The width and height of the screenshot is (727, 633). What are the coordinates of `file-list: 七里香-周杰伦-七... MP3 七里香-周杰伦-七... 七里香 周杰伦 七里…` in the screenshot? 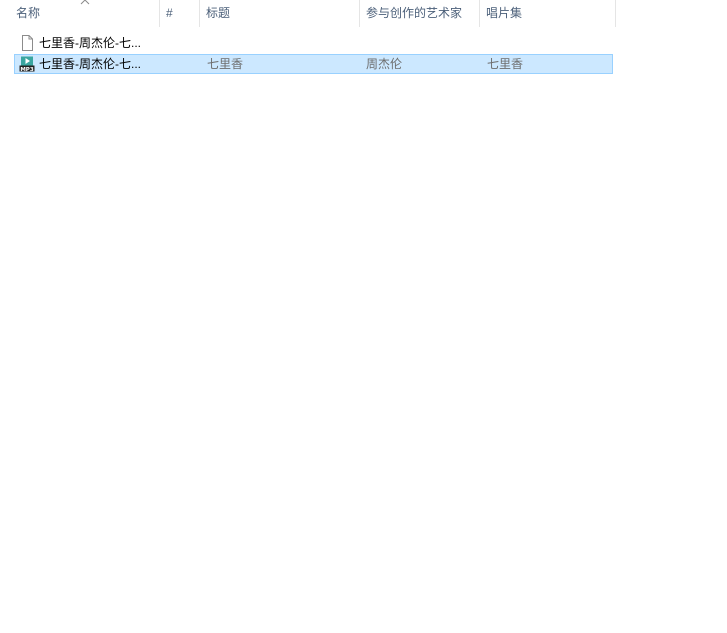 It's located at (313, 54).